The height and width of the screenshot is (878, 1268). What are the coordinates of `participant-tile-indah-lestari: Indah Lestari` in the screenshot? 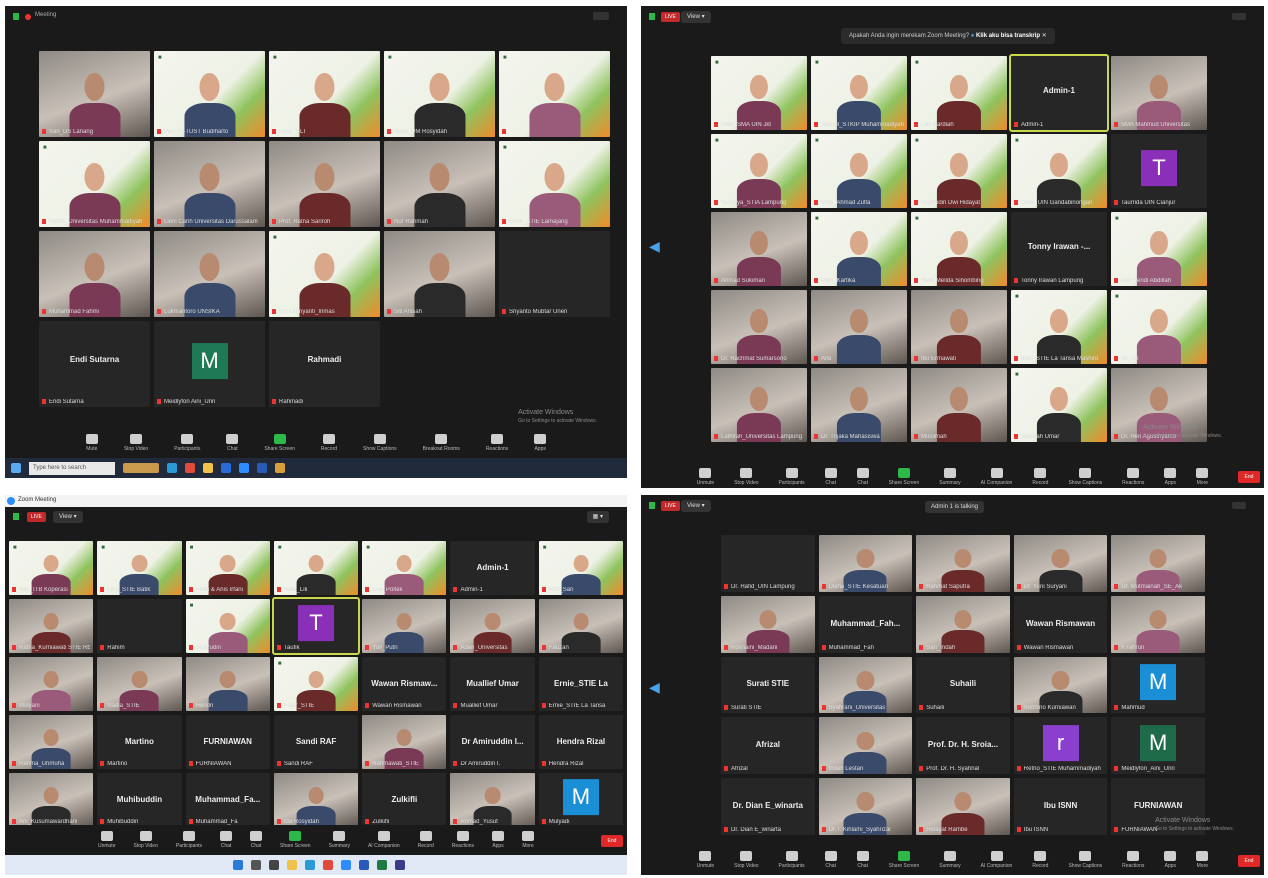 It's located at (865, 746).